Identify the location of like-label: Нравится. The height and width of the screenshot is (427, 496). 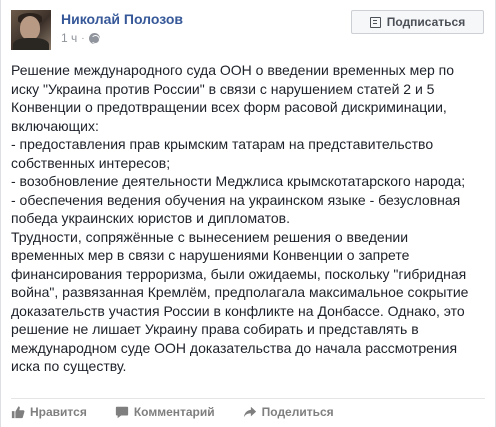
(58, 412).